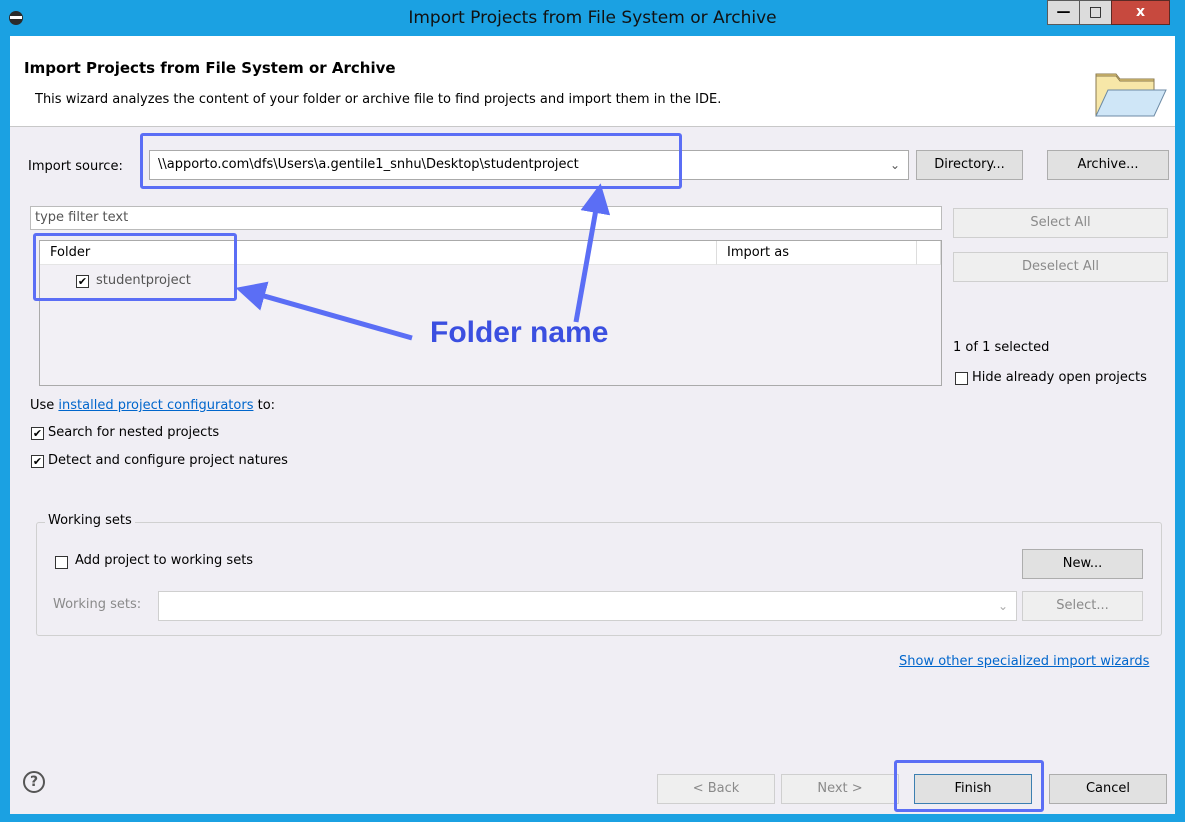 The width and height of the screenshot is (1185, 822). Describe the element at coordinates (592, 253) in the screenshot. I see `arrow-to-import-source` at that location.